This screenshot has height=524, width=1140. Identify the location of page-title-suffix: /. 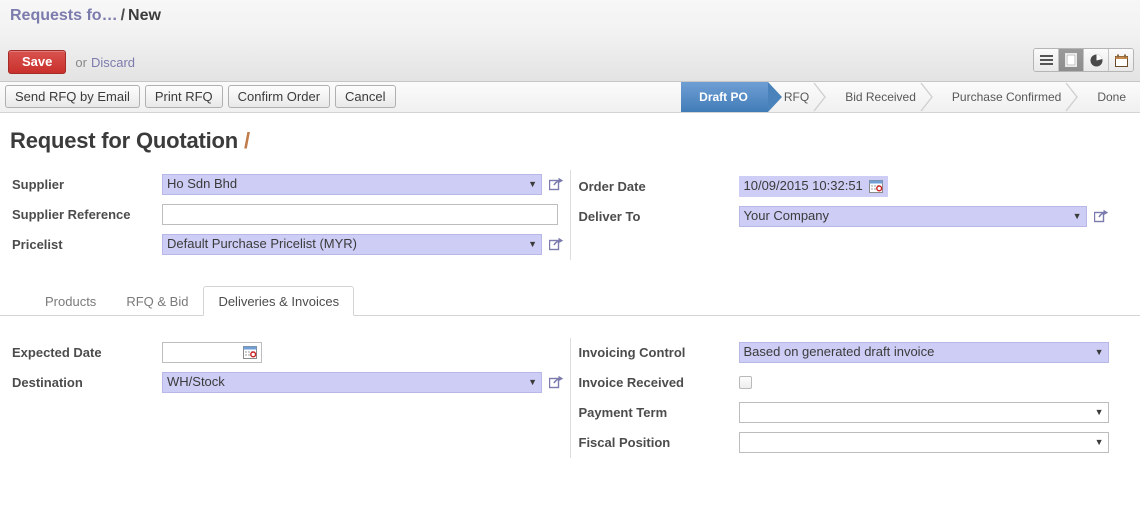
(246, 140).